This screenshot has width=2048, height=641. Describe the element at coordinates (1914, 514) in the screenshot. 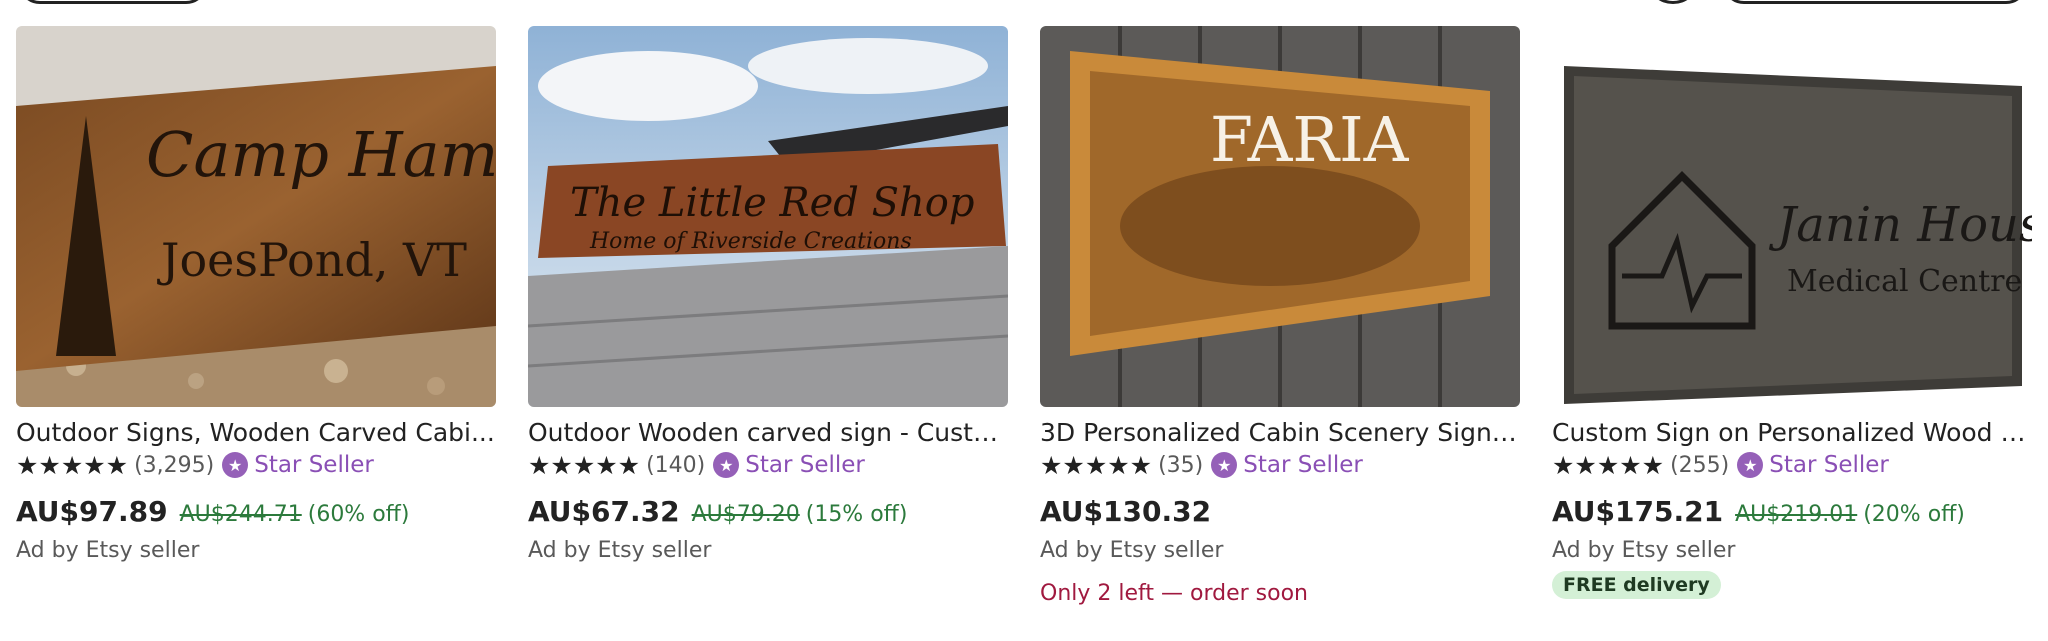

I see `discount-label: (20% off)` at that location.